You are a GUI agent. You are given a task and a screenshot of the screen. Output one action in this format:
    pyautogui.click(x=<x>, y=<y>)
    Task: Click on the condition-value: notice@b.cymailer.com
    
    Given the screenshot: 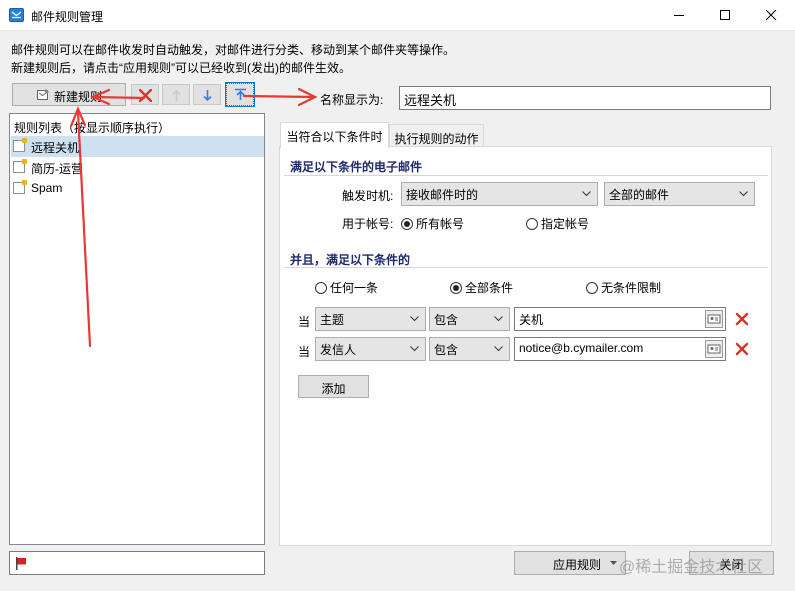 What is the action you would take?
    pyautogui.click(x=581, y=348)
    